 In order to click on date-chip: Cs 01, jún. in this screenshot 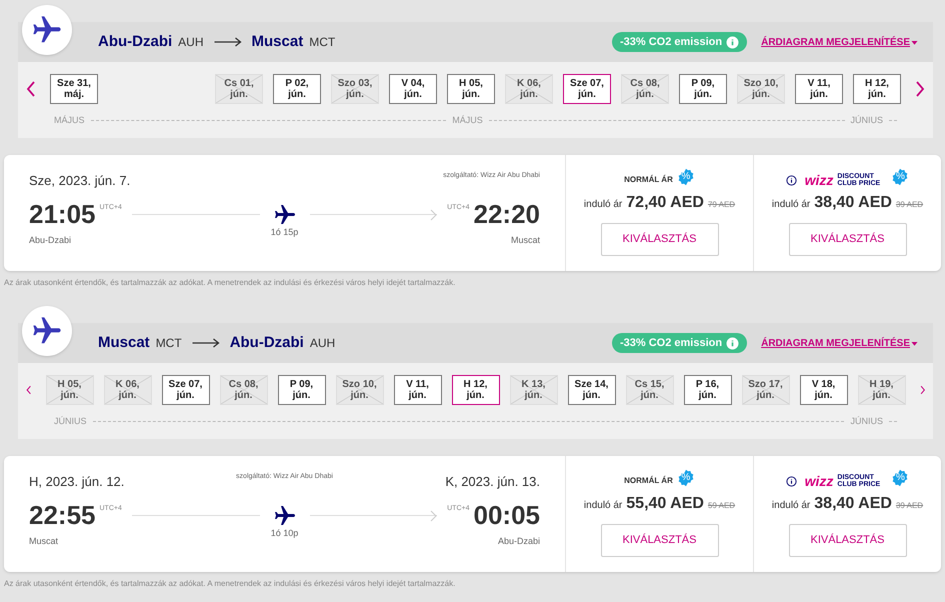, I will do `click(239, 89)`.